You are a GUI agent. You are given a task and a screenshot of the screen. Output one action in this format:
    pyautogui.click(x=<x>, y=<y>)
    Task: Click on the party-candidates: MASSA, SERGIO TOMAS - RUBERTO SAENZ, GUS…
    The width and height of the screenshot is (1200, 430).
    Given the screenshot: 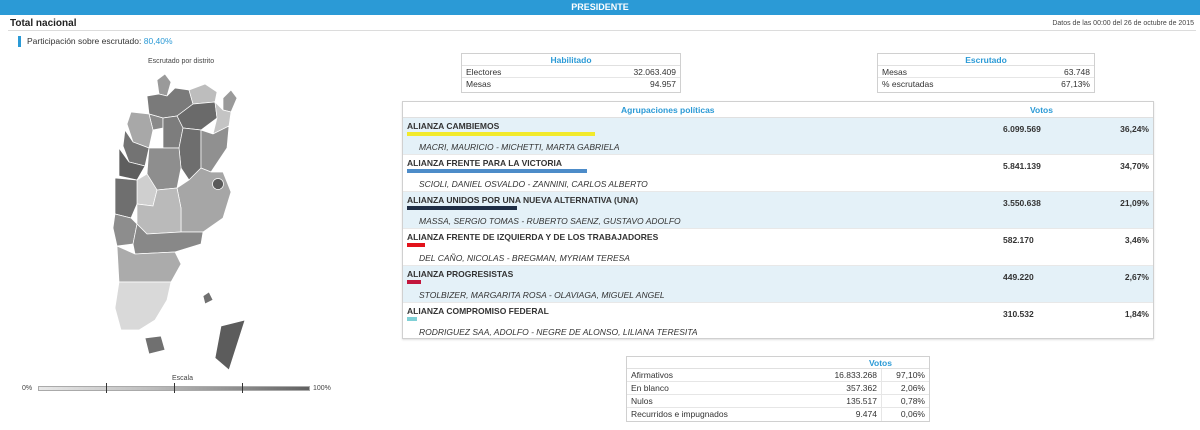 What is the action you would take?
    pyautogui.click(x=550, y=221)
    